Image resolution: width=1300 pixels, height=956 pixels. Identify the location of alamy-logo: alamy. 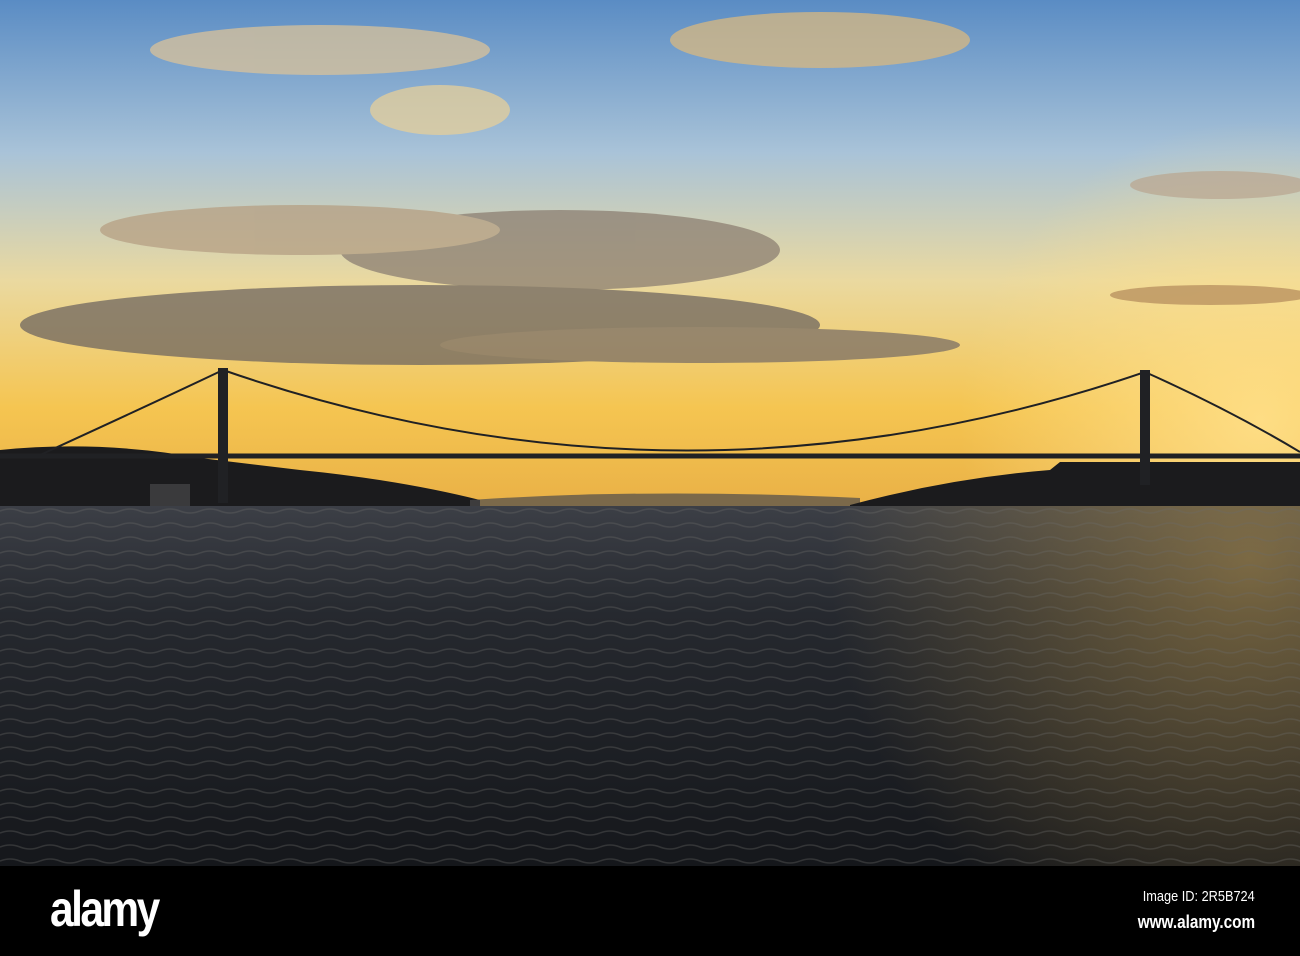
(105, 909).